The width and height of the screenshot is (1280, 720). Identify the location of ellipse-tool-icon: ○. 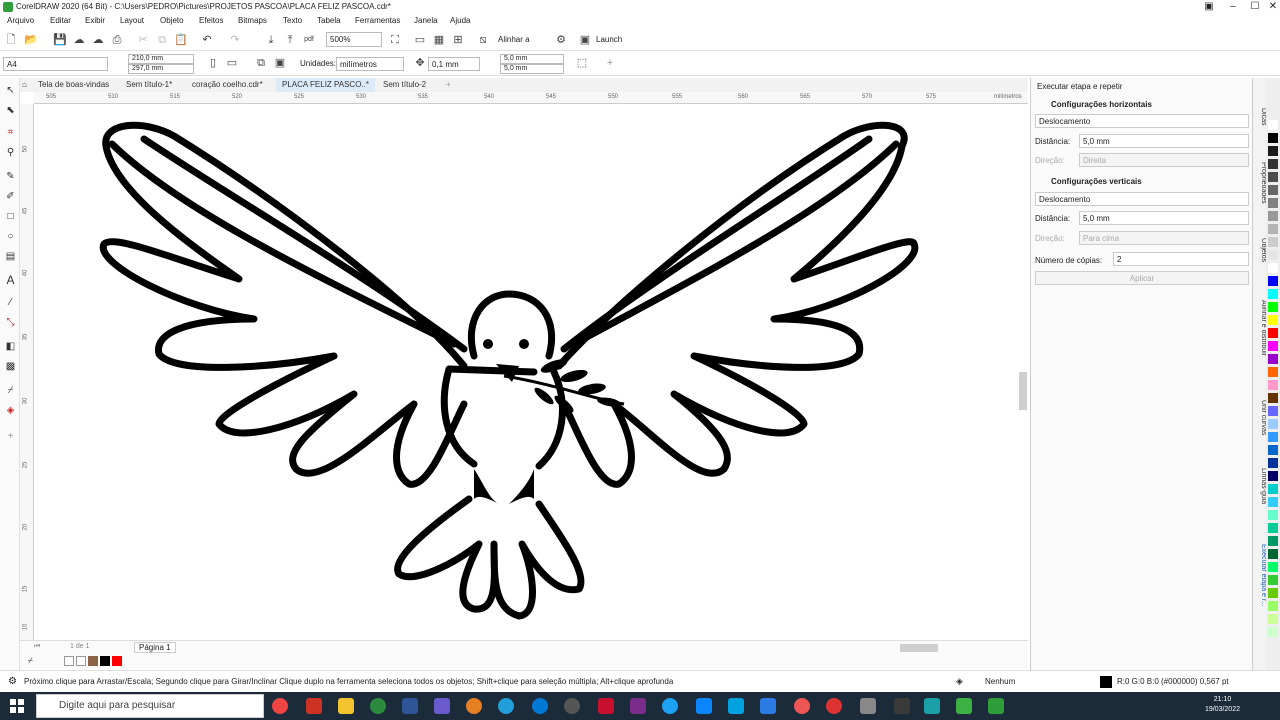
(10, 236).